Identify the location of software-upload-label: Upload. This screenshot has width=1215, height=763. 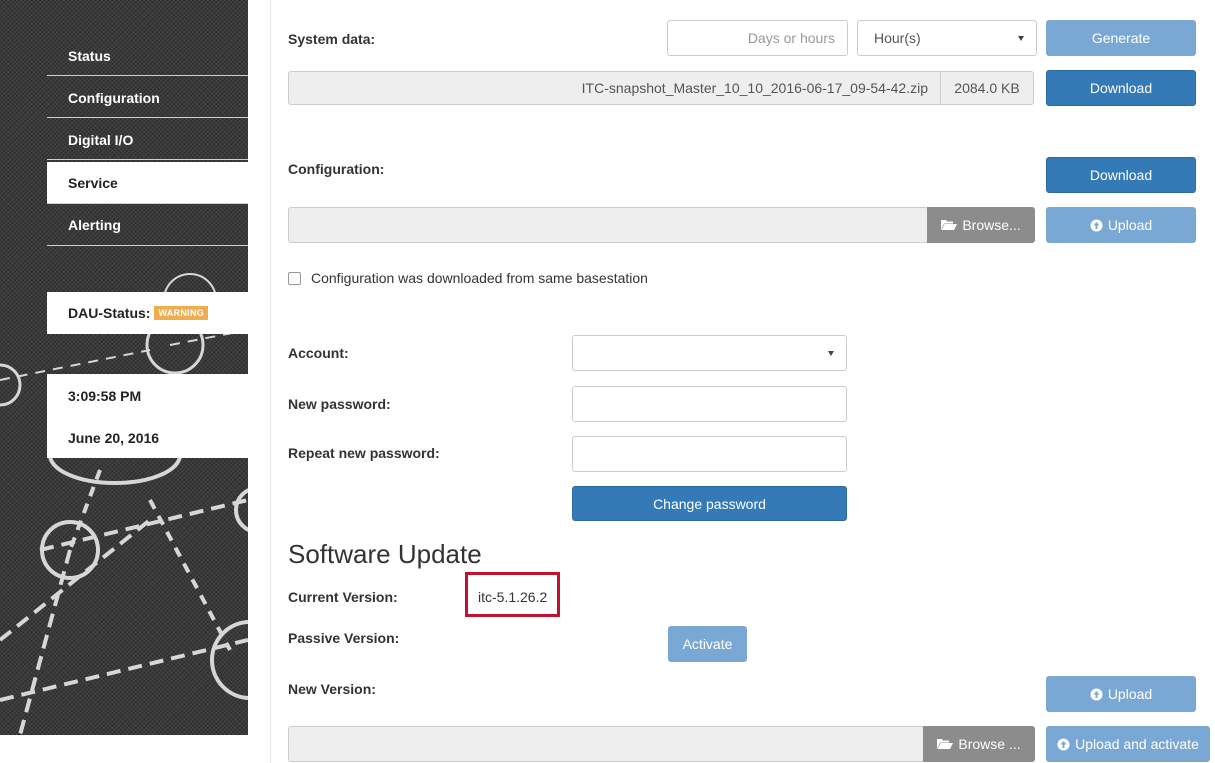
(1130, 694).